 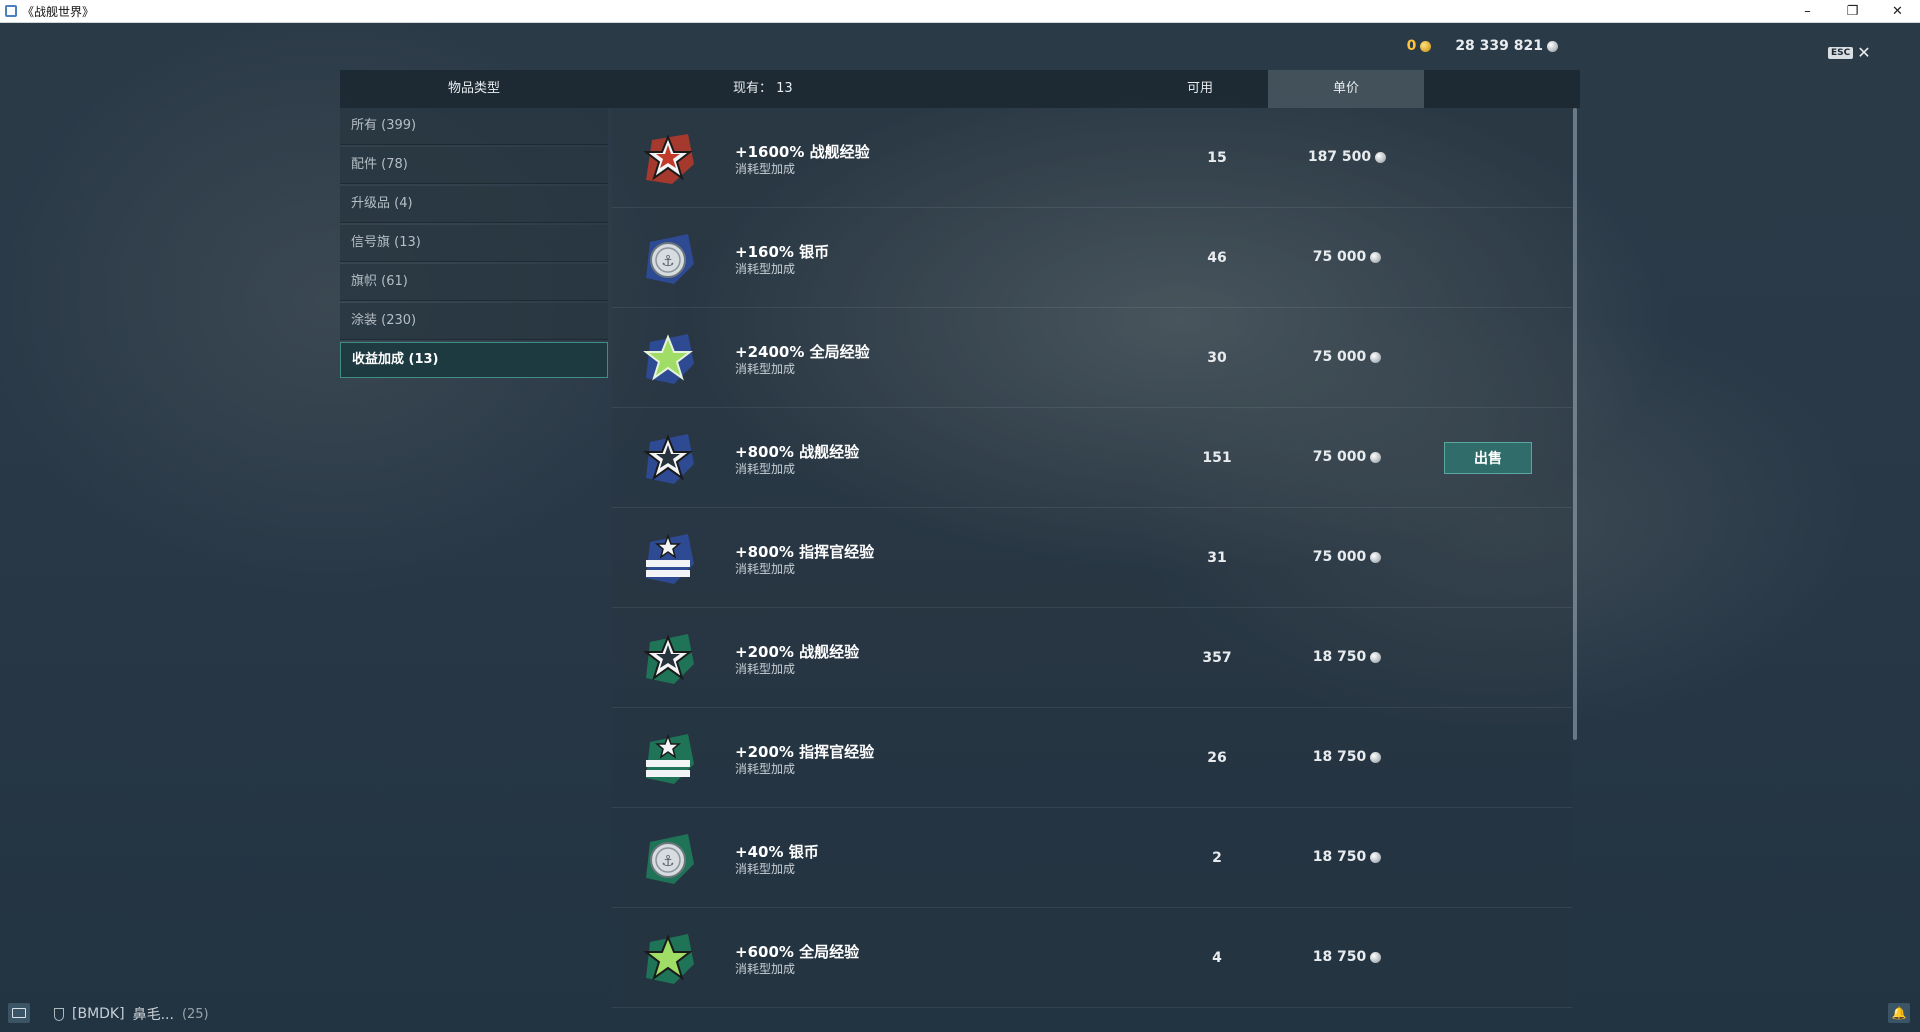 What do you see at coordinates (802, 352) in the screenshot?
I see `item-name: +2400% 全局经验` at bounding box center [802, 352].